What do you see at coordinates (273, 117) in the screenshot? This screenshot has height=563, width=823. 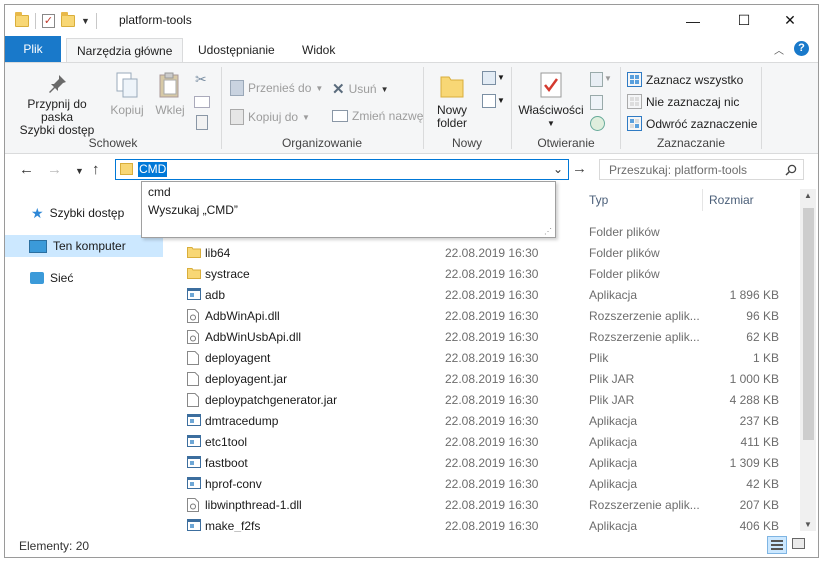 I see `copy-to-label: Kopiuj do` at bounding box center [273, 117].